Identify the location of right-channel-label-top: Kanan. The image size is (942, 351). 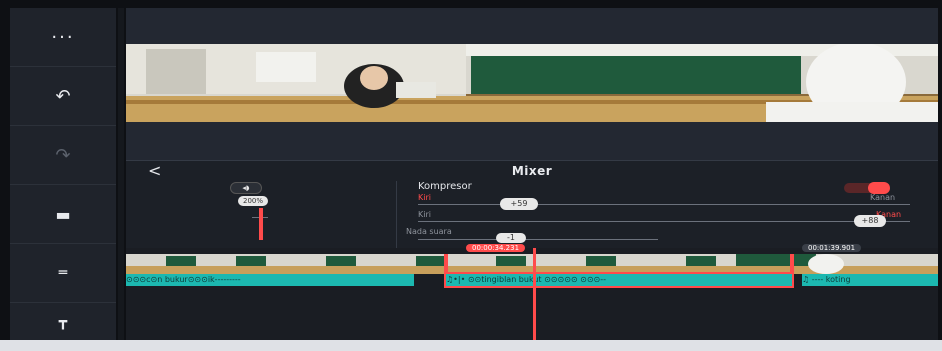
(883, 197).